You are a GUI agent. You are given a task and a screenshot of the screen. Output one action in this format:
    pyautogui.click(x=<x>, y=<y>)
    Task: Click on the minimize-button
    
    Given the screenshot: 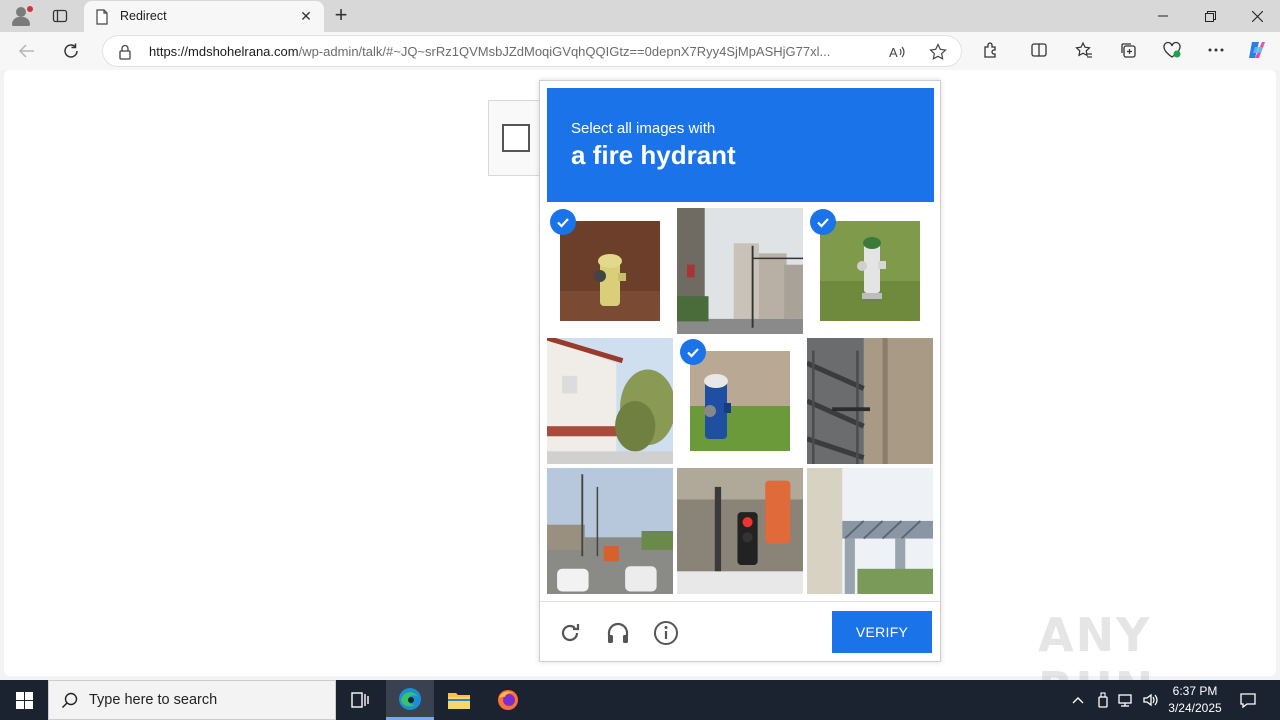 What is the action you would take?
    pyautogui.click(x=1163, y=16)
    